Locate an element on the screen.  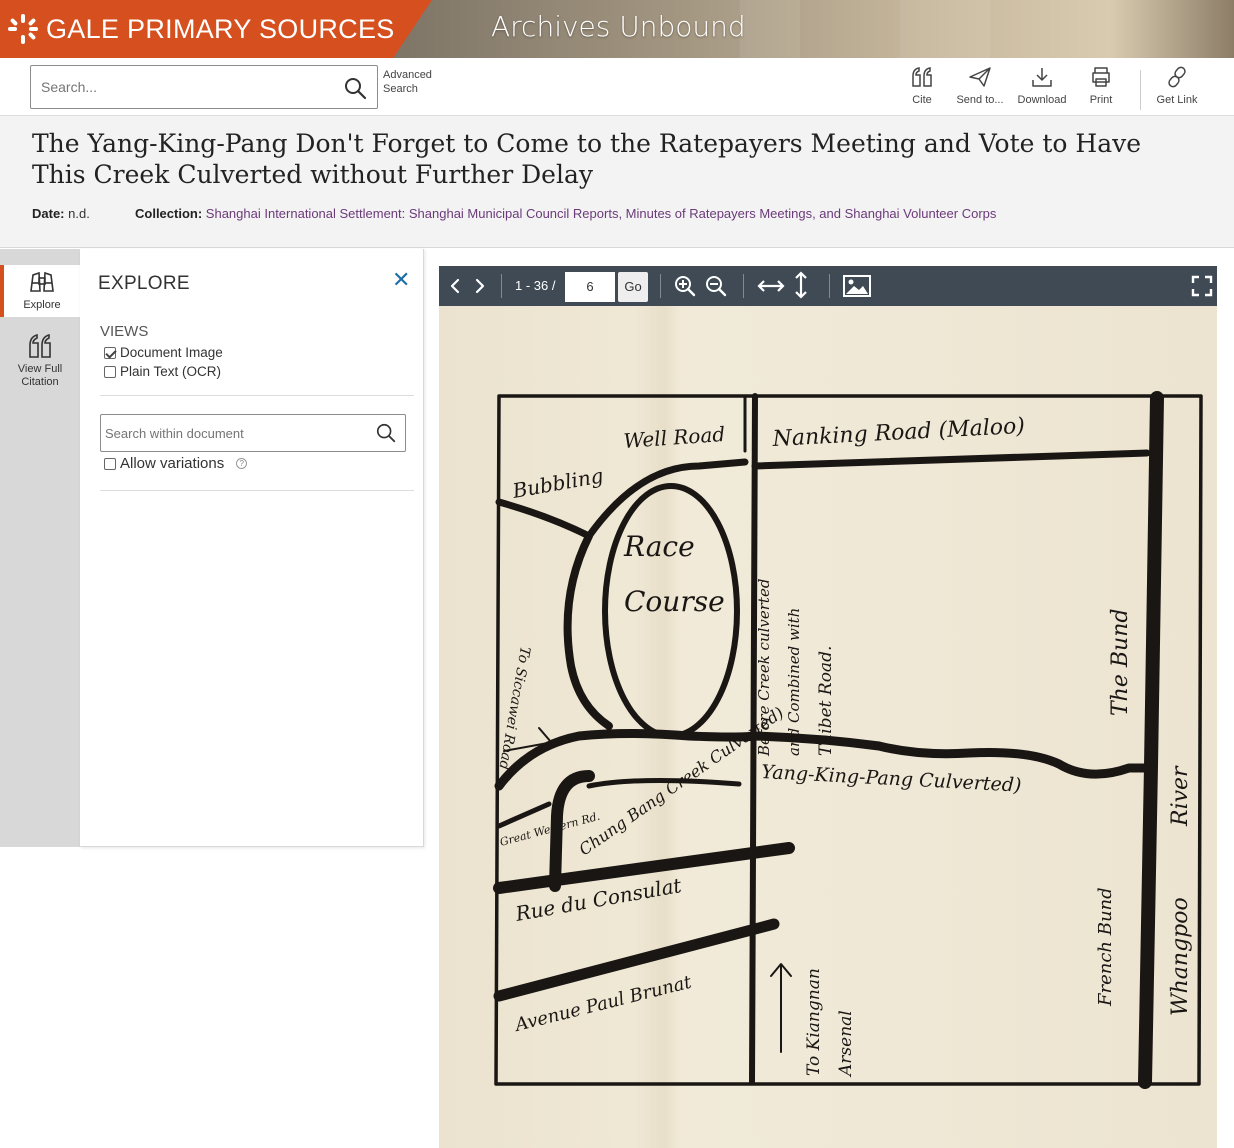
map-label: To Kiangnan is located at coordinates (814, 1022).